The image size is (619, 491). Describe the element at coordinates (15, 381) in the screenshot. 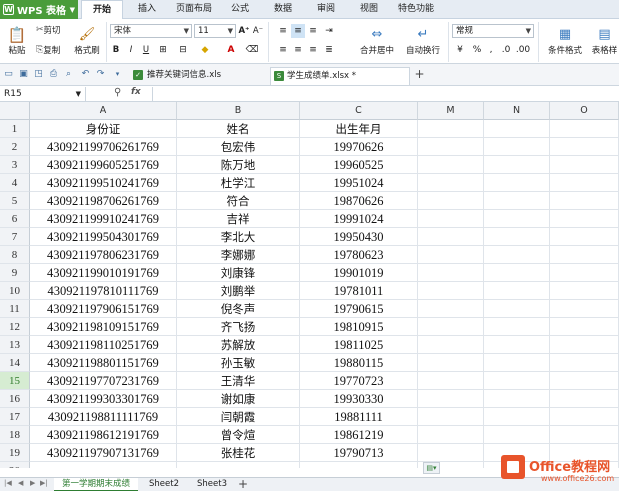

I see `row-header: 15` at that location.